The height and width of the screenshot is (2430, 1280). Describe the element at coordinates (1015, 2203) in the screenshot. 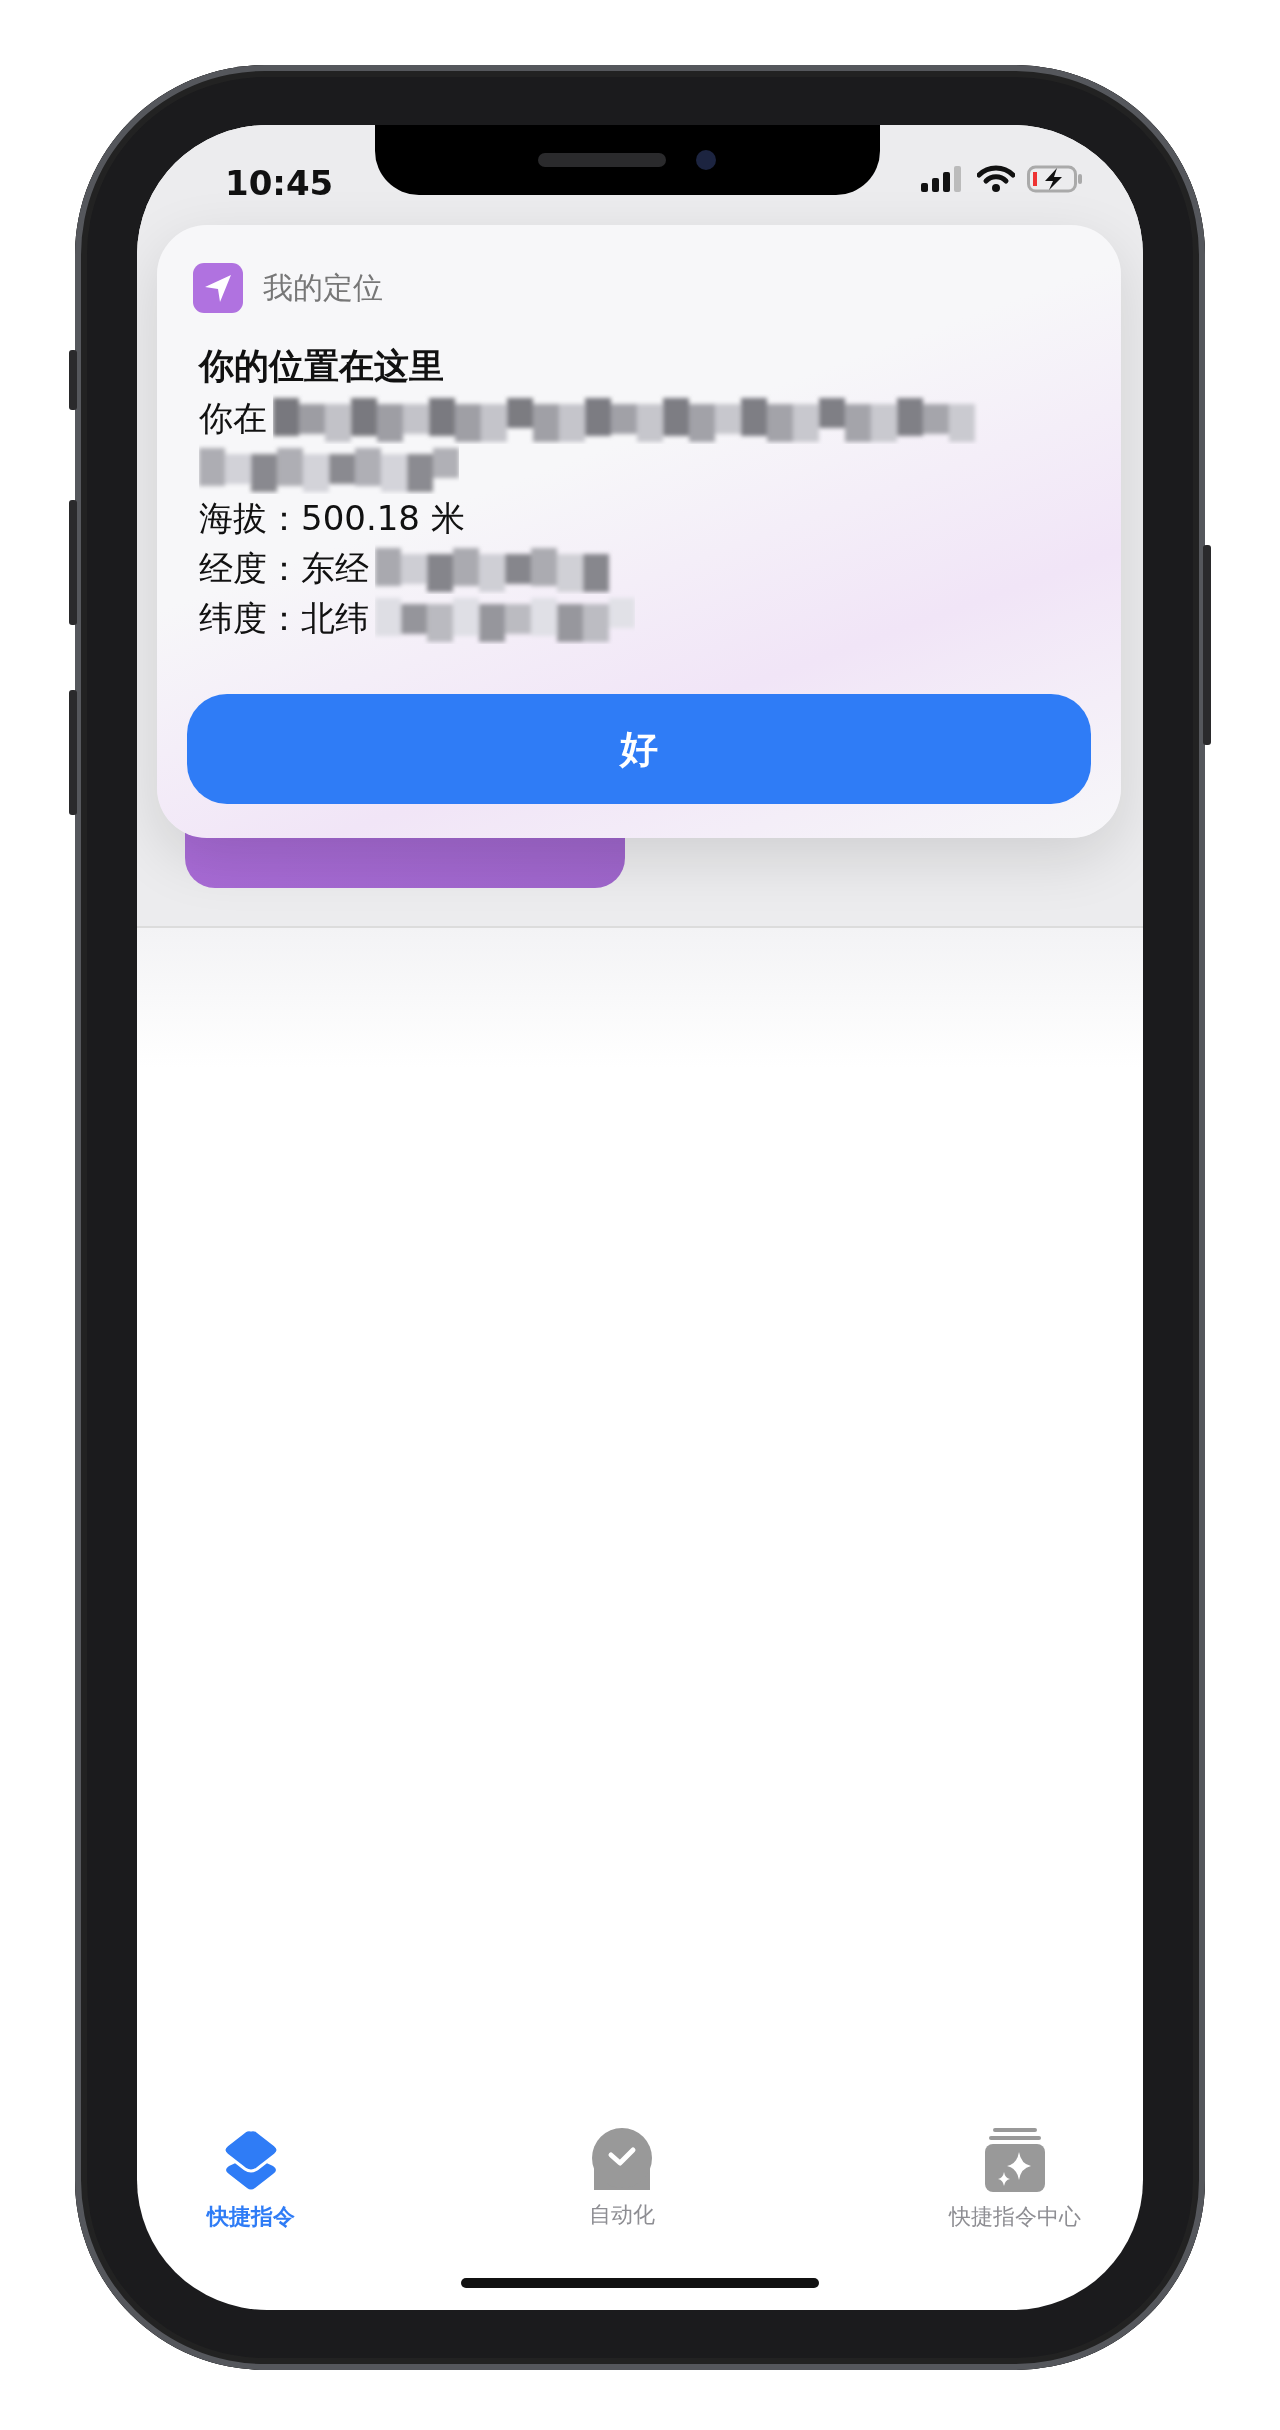

I see `tab-item: 快捷指令中心` at that location.